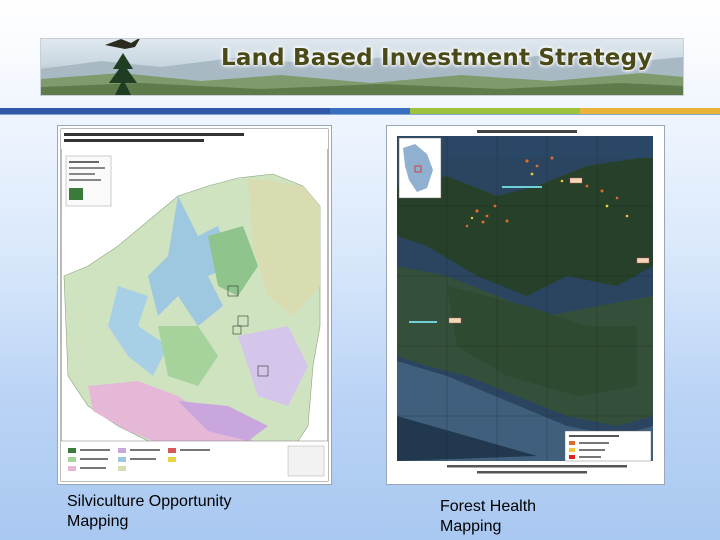 This screenshot has width=720, height=540. What do you see at coordinates (98, 521) in the screenshot?
I see `silviculture-caption-line-2: Mapping` at bounding box center [98, 521].